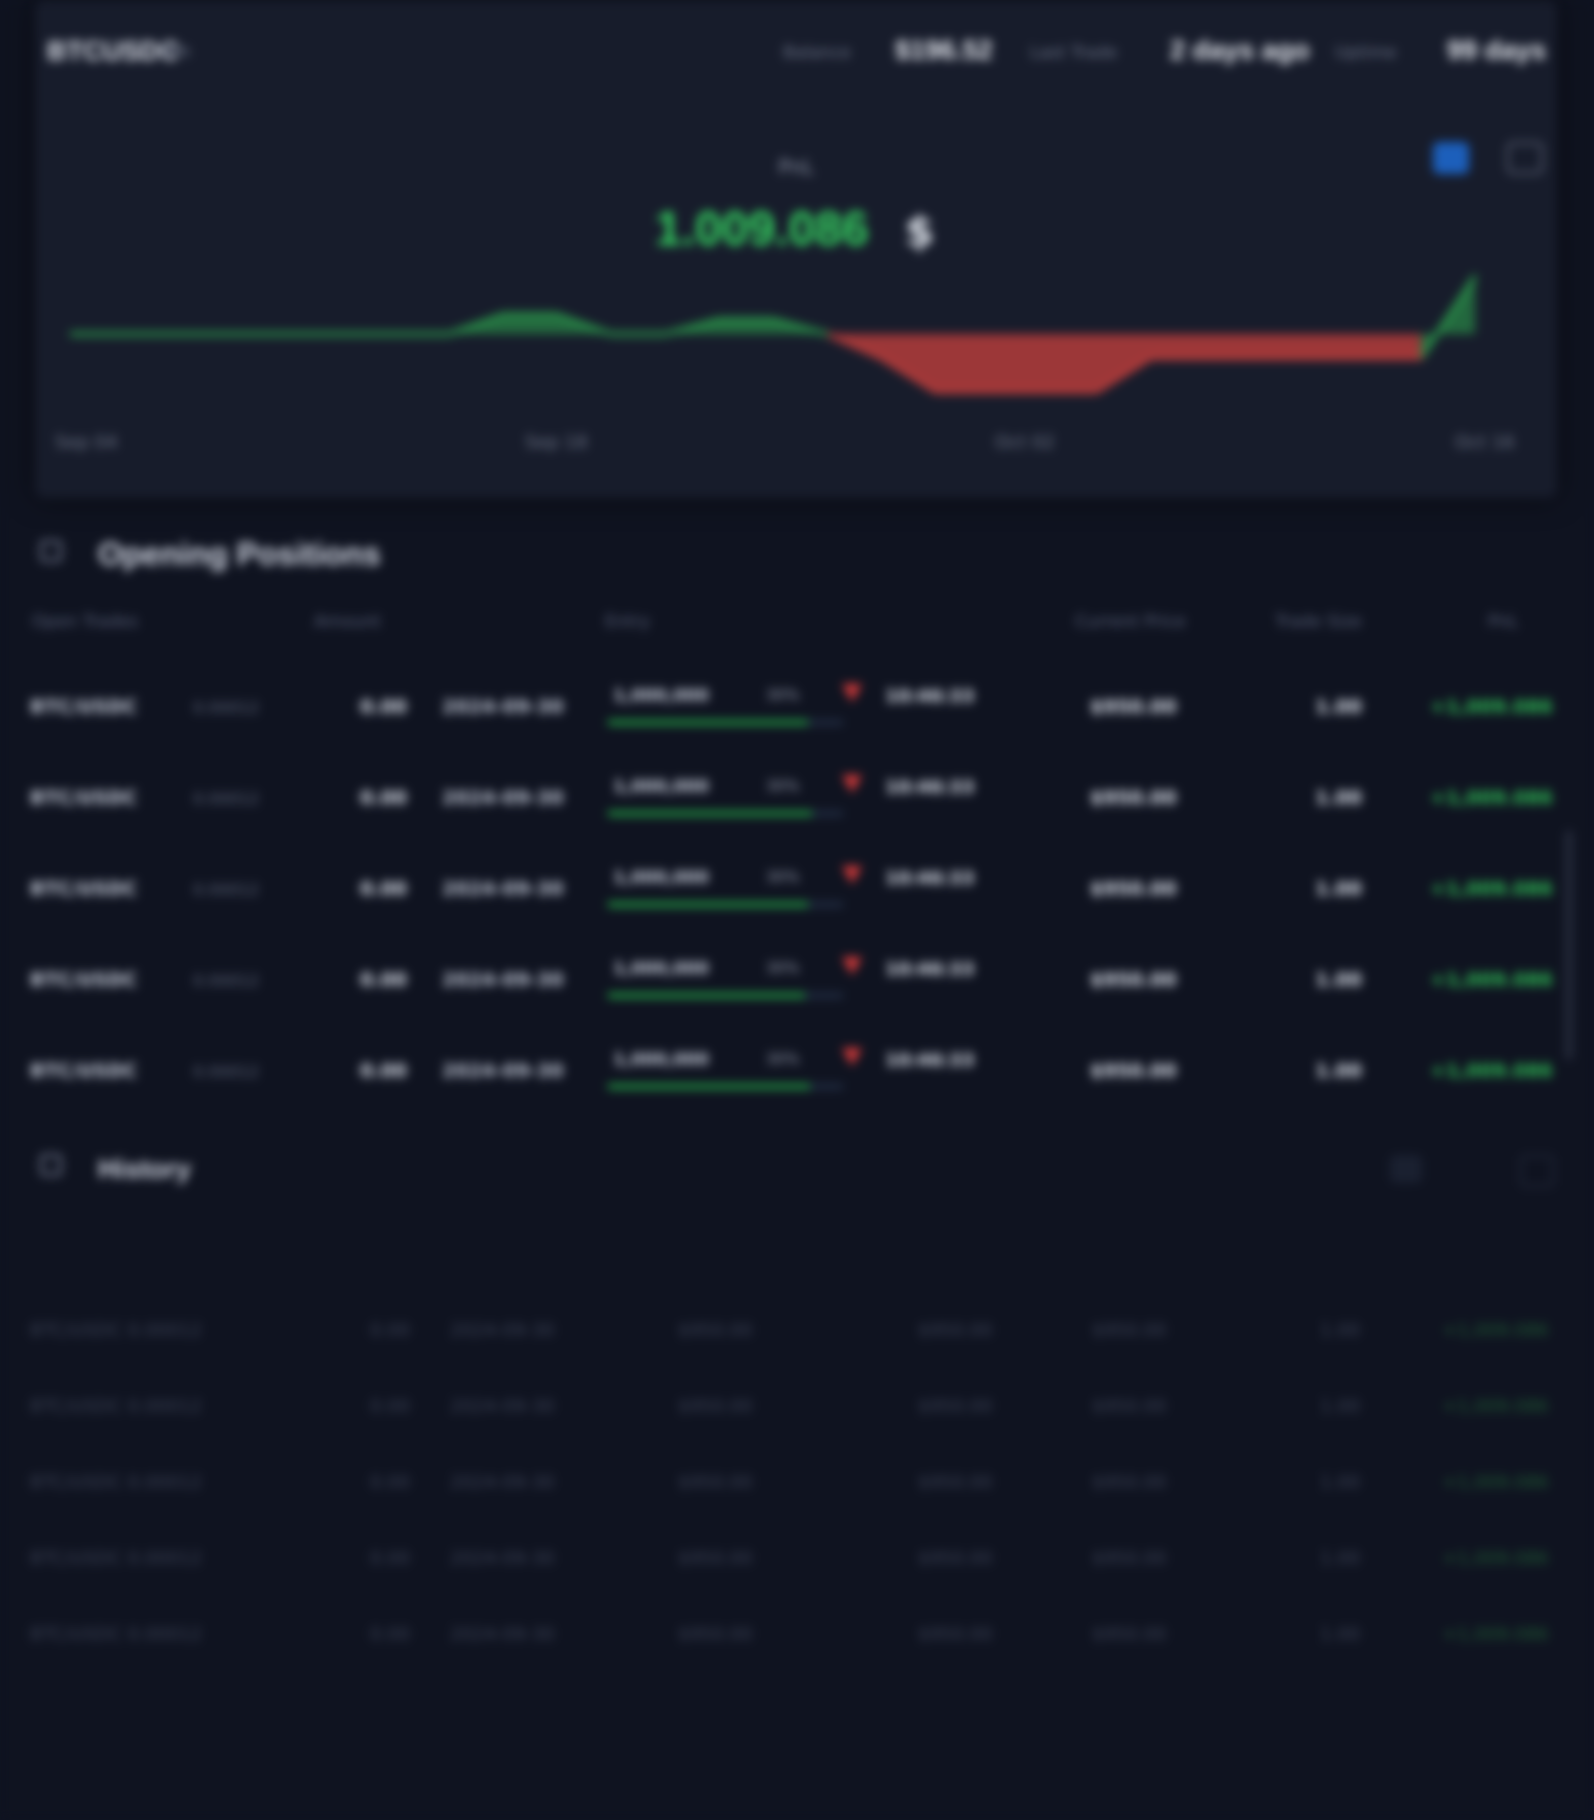 This screenshot has width=1594, height=1820. I want to click on timeframe-tag: 5m, so click(175, 51).